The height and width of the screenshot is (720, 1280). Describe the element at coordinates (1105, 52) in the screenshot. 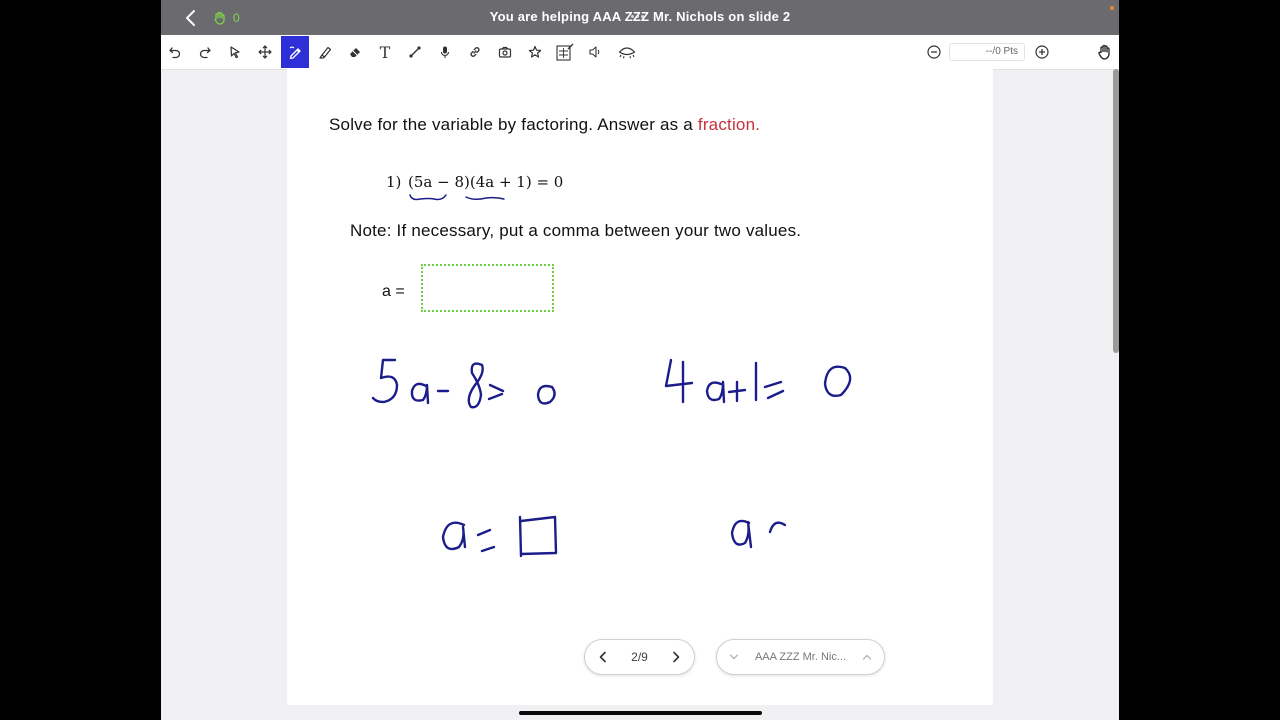

I see `grab-hand-icon` at that location.